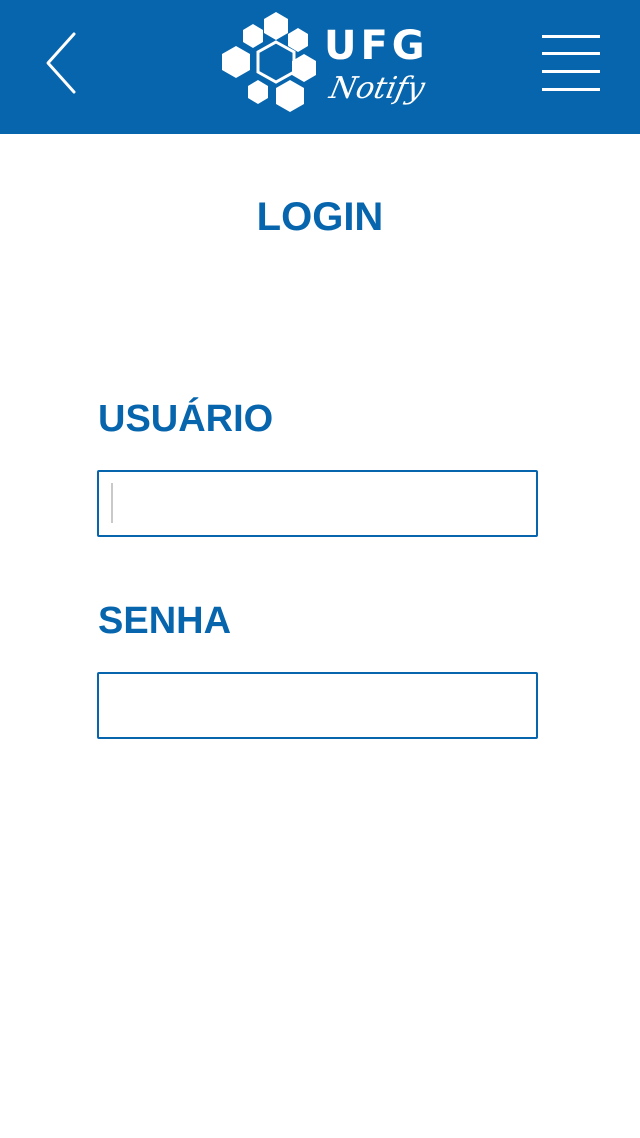 The width and height of the screenshot is (640, 1138). Describe the element at coordinates (320, 217) in the screenshot. I see `page-title: LOGIN` at that location.